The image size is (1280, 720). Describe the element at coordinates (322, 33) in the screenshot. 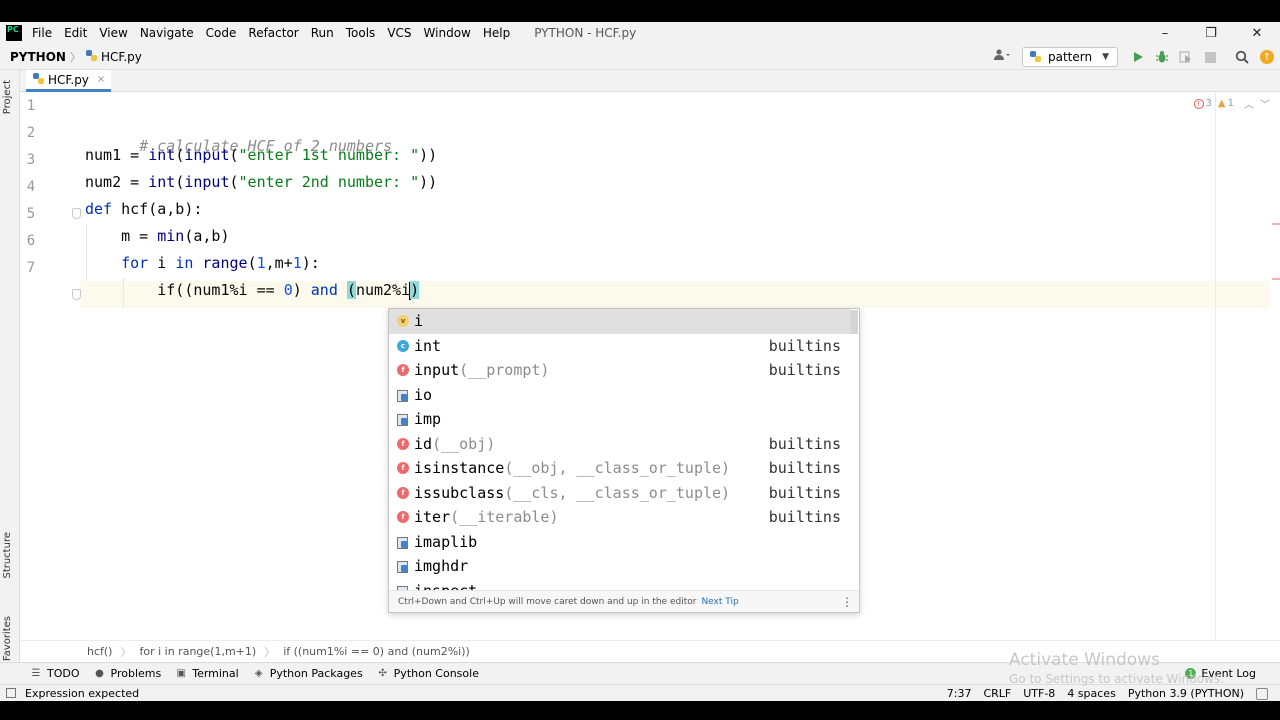

I see `menu-run: Run` at that location.